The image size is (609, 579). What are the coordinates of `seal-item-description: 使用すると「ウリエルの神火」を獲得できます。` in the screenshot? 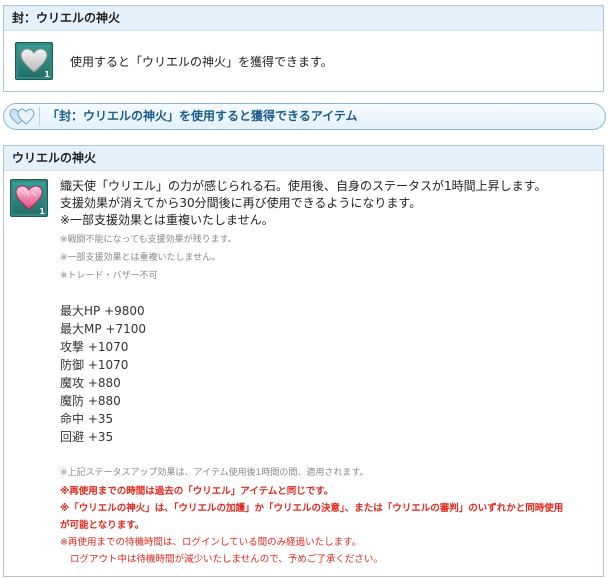 It's located at (201, 62).